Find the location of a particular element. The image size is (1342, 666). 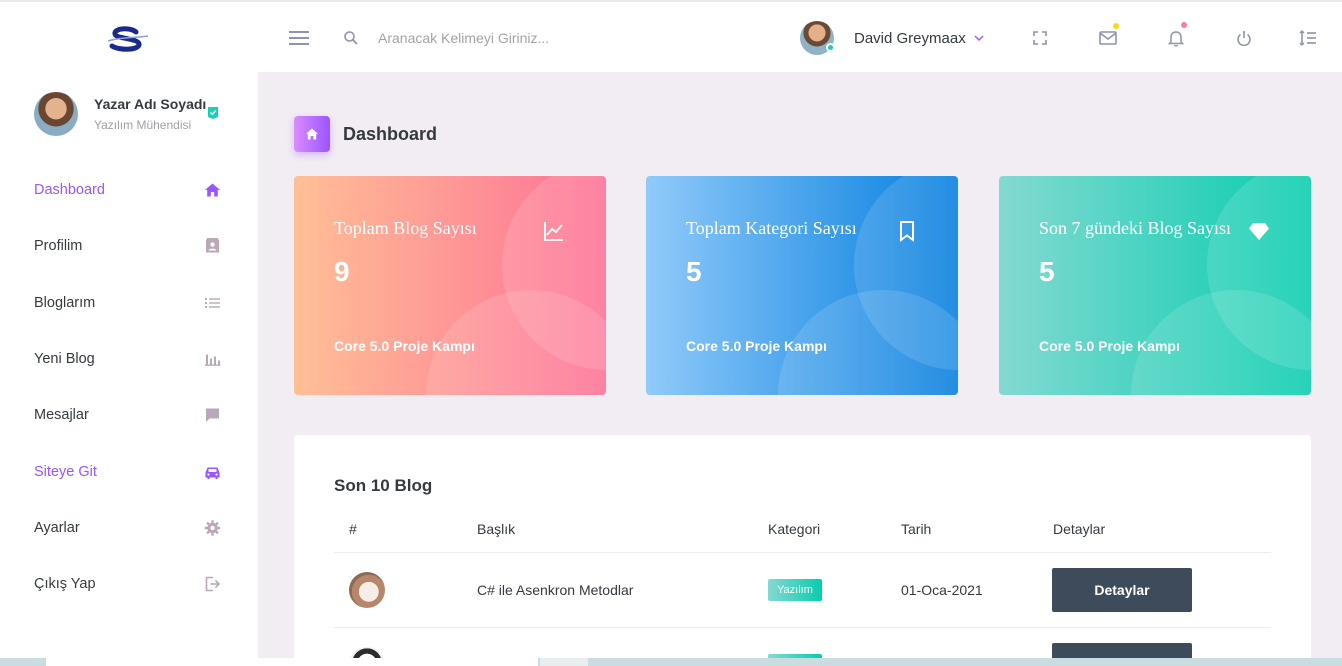

page-header: Dashboard is located at coordinates (365, 134).